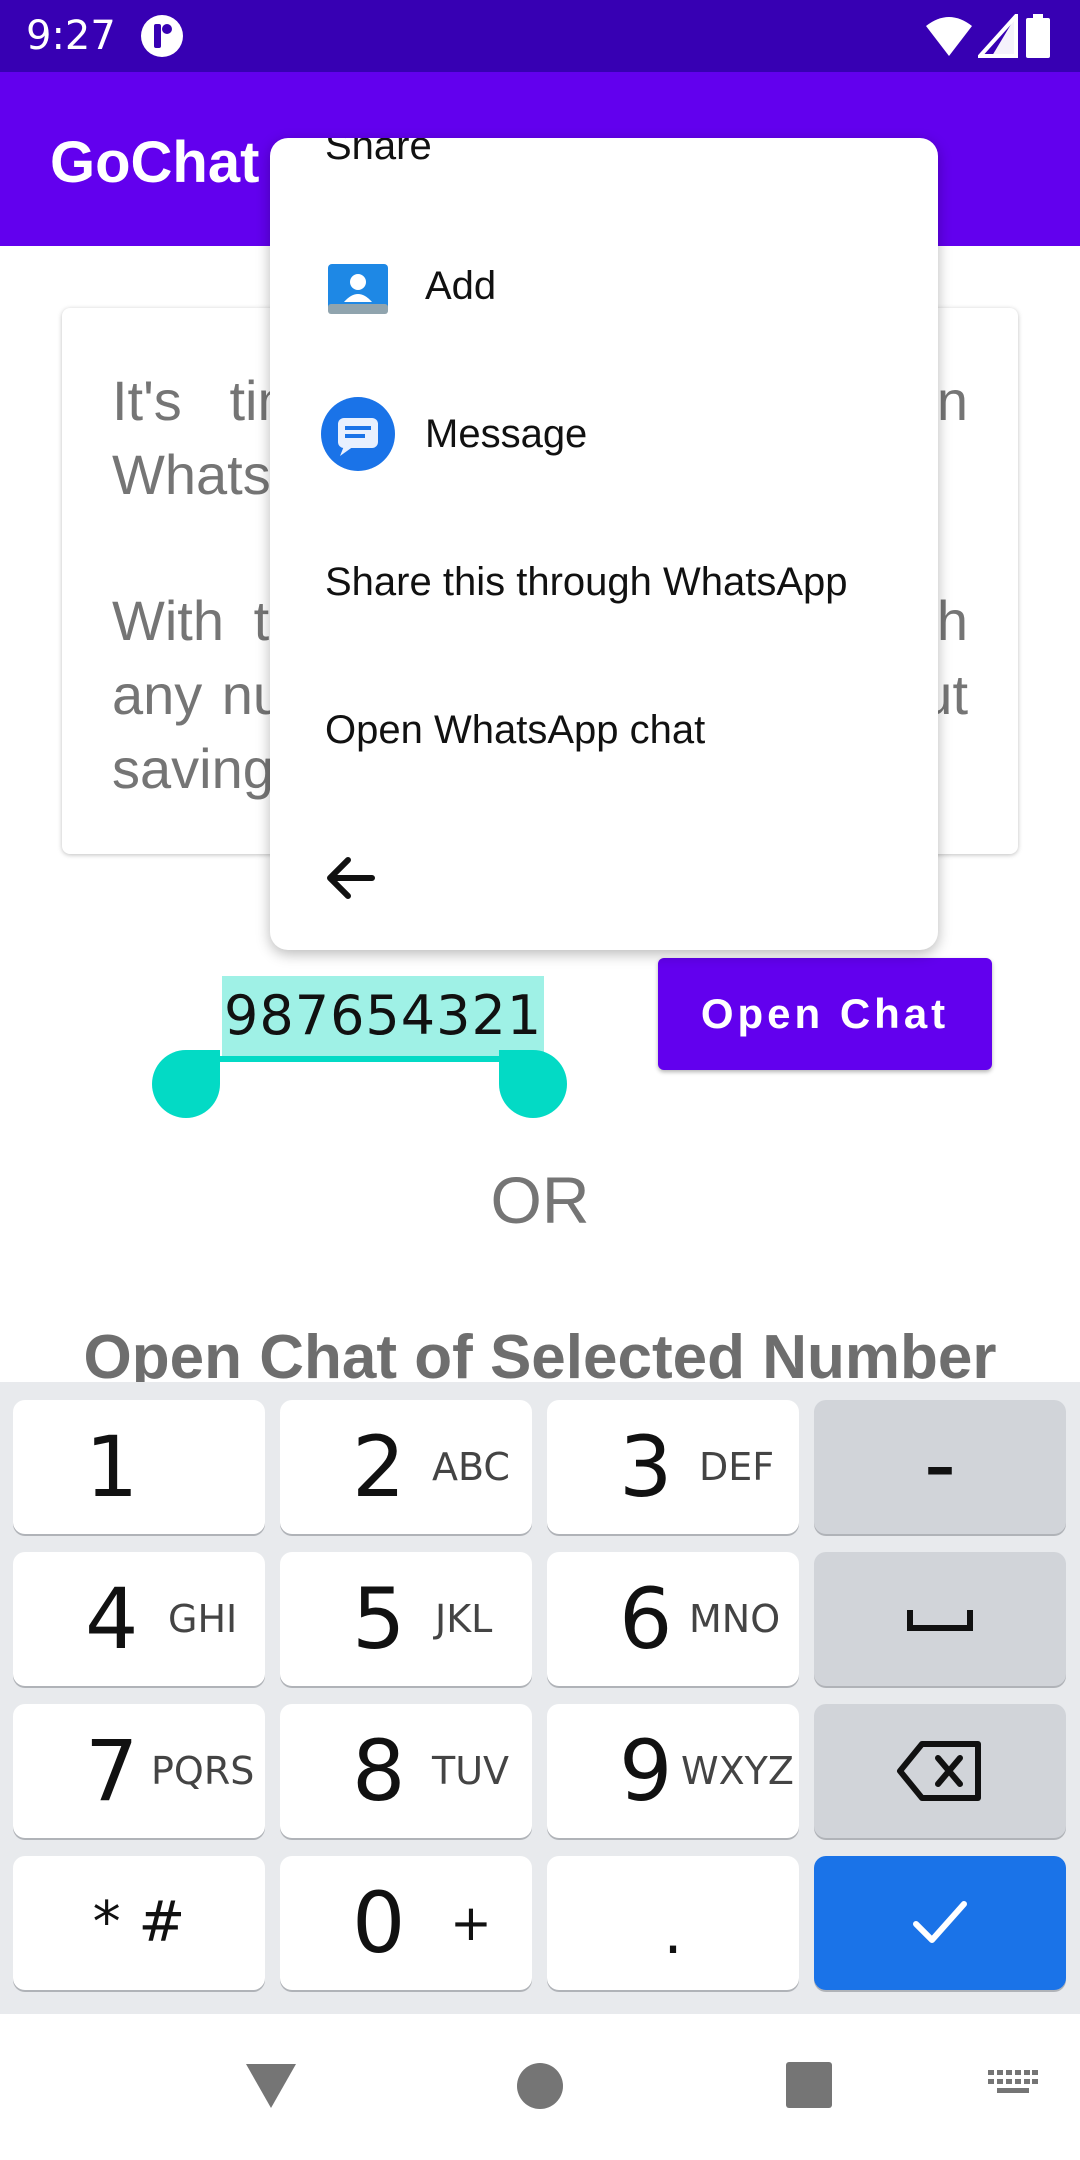 The image size is (1080, 2160). What do you see at coordinates (533, 1084) in the screenshot?
I see `selection-handle-end` at bounding box center [533, 1084].